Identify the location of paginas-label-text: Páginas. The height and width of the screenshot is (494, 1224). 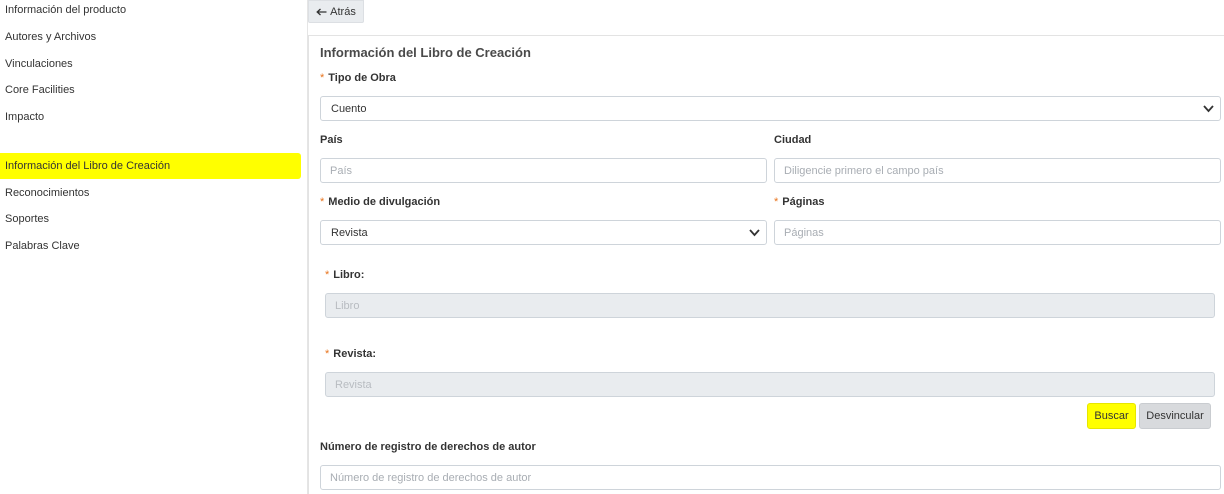
(803, 202).